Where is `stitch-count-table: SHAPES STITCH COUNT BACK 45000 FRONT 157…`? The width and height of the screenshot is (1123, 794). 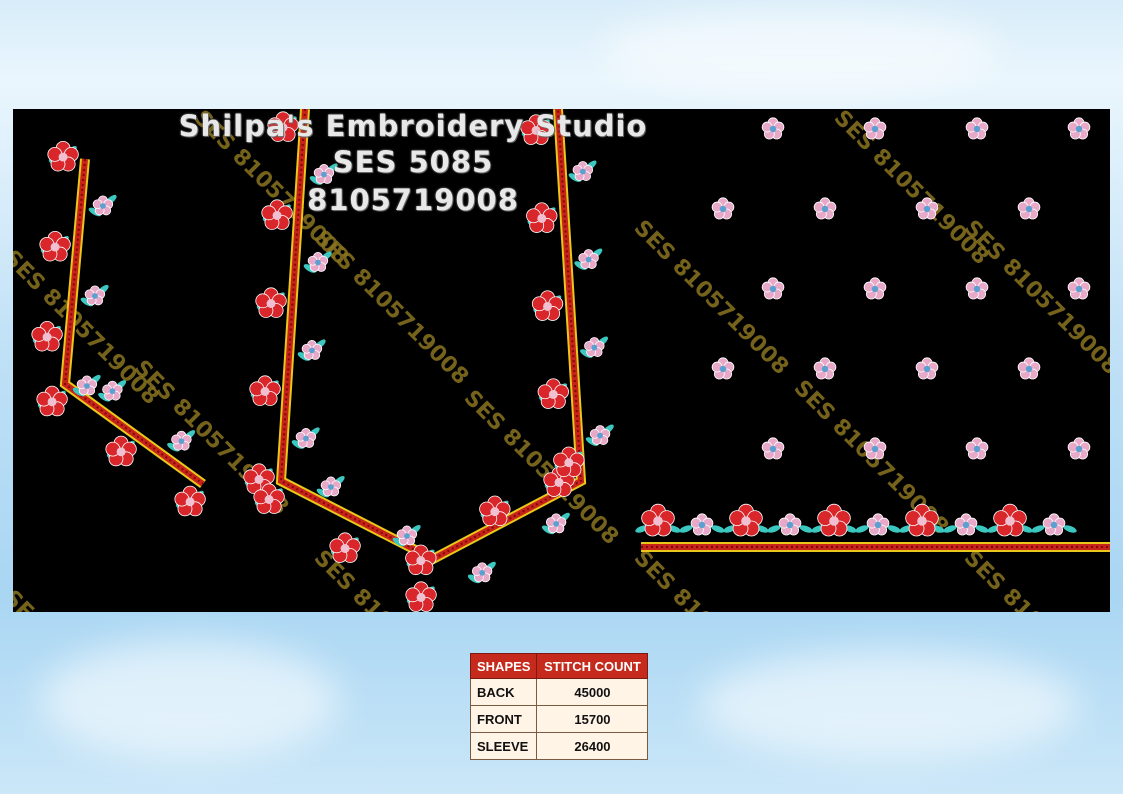
stitch-count-table: SHAPES STITCH COUNT BACK 45000 FRONT 157… is located at coordinates (559, 706).